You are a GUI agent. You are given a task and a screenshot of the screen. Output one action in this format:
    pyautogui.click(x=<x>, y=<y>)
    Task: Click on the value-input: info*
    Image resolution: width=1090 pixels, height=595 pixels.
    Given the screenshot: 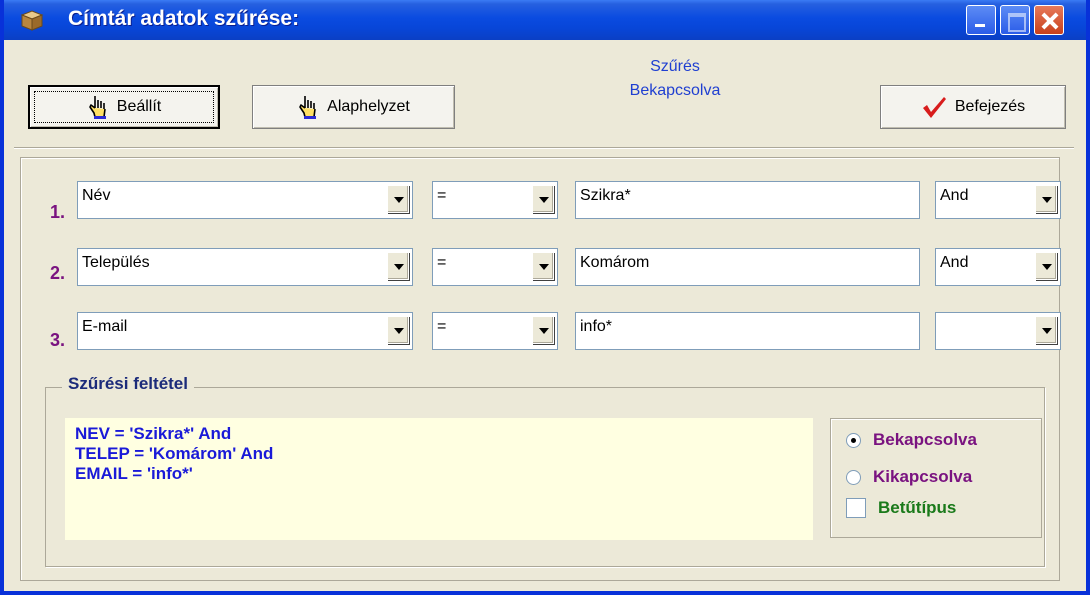 What is the action you would take?
    pyautogui.click(x=747, y=331)
    